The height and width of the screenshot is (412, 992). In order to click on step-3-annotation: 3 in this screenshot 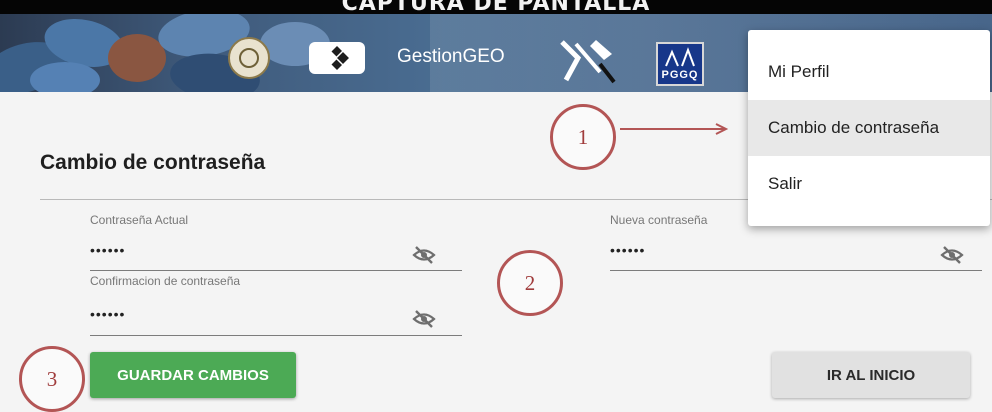, I will do `click(52, 379)`.